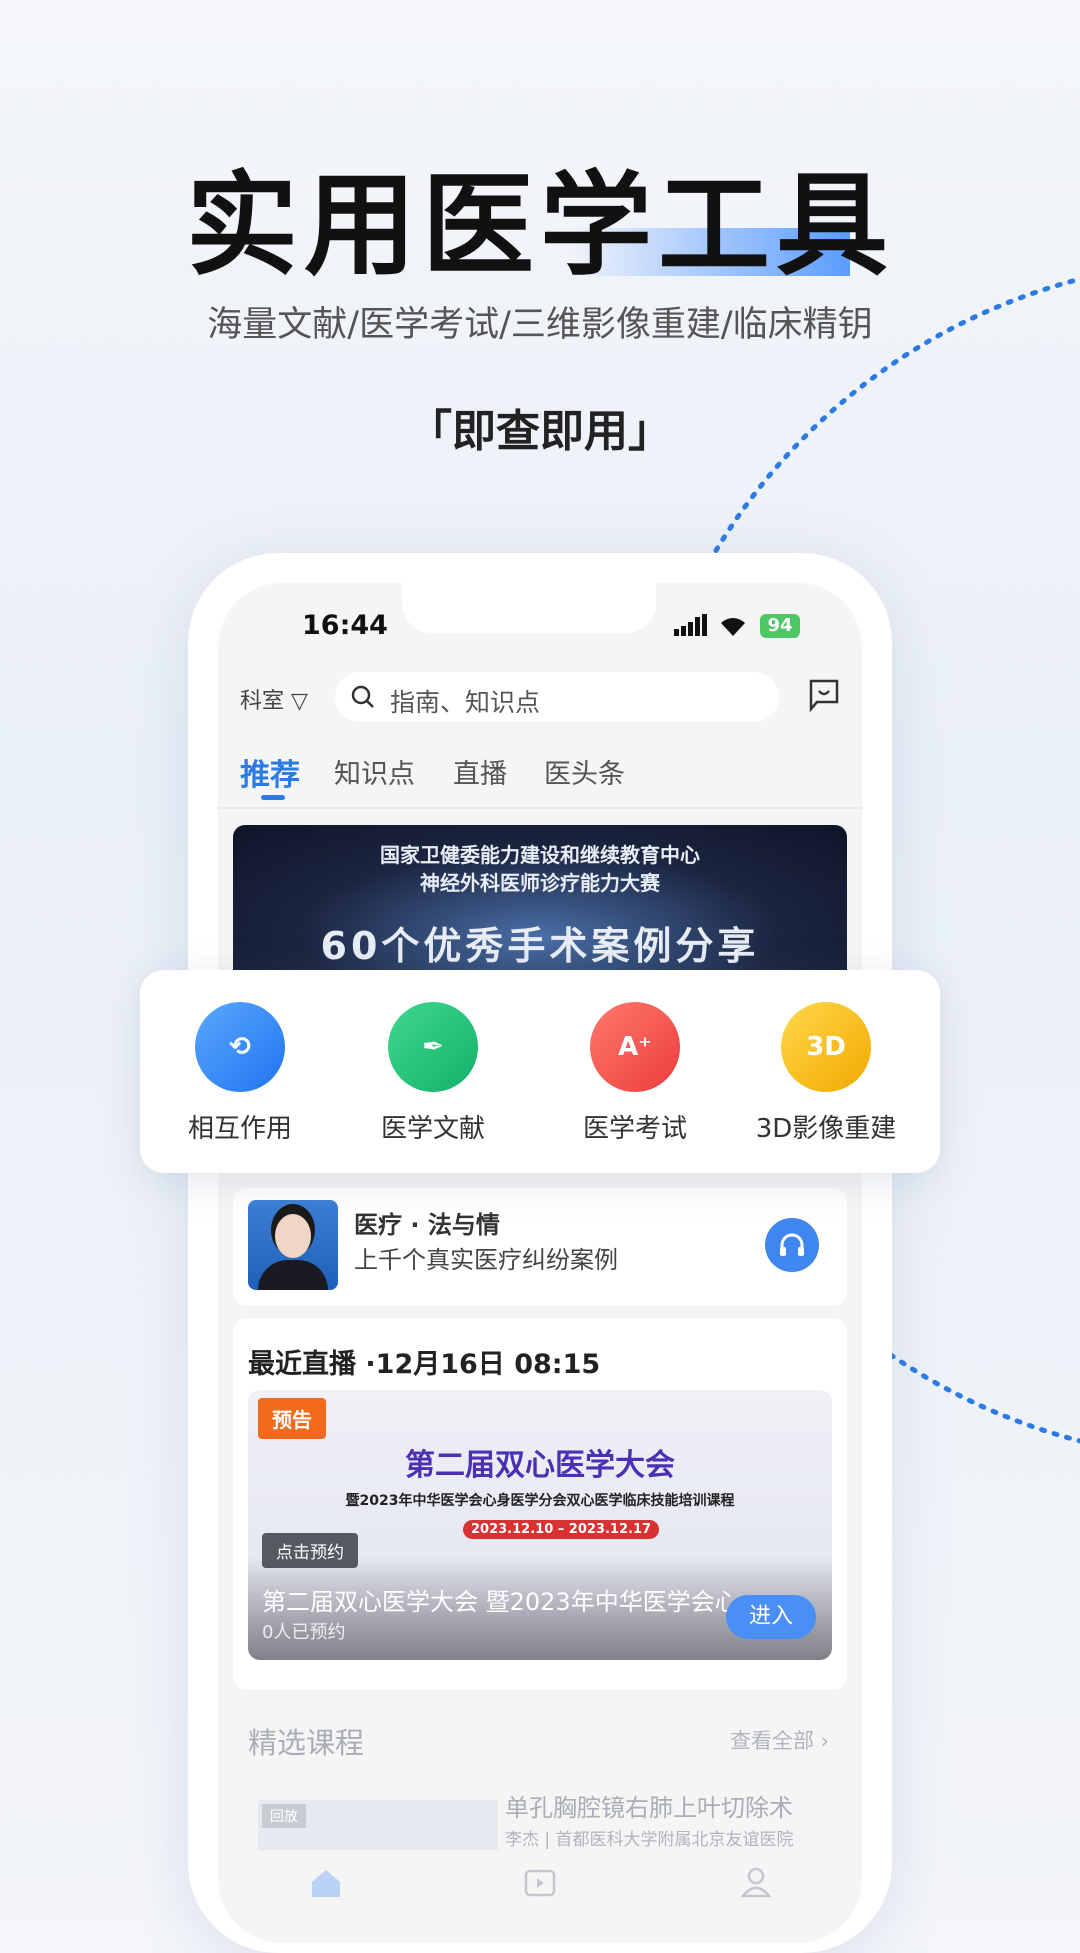 This screenshot has width=1080, height=1953. Describe the element at coordinates (540, 1883) in the screenshot. I see `video-icon` at that location.